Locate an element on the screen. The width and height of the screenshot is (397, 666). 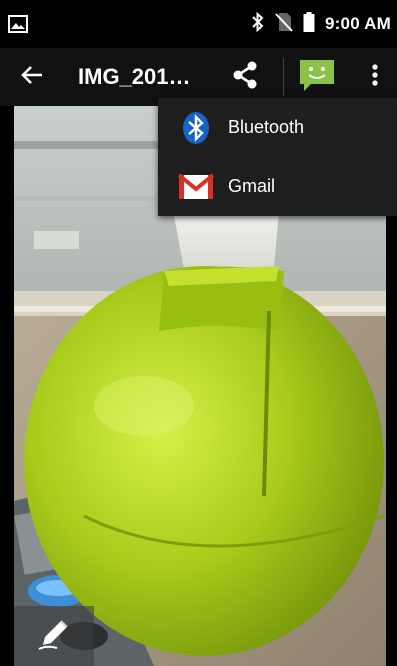
messaging-icon is located at coordinates (317, 77).